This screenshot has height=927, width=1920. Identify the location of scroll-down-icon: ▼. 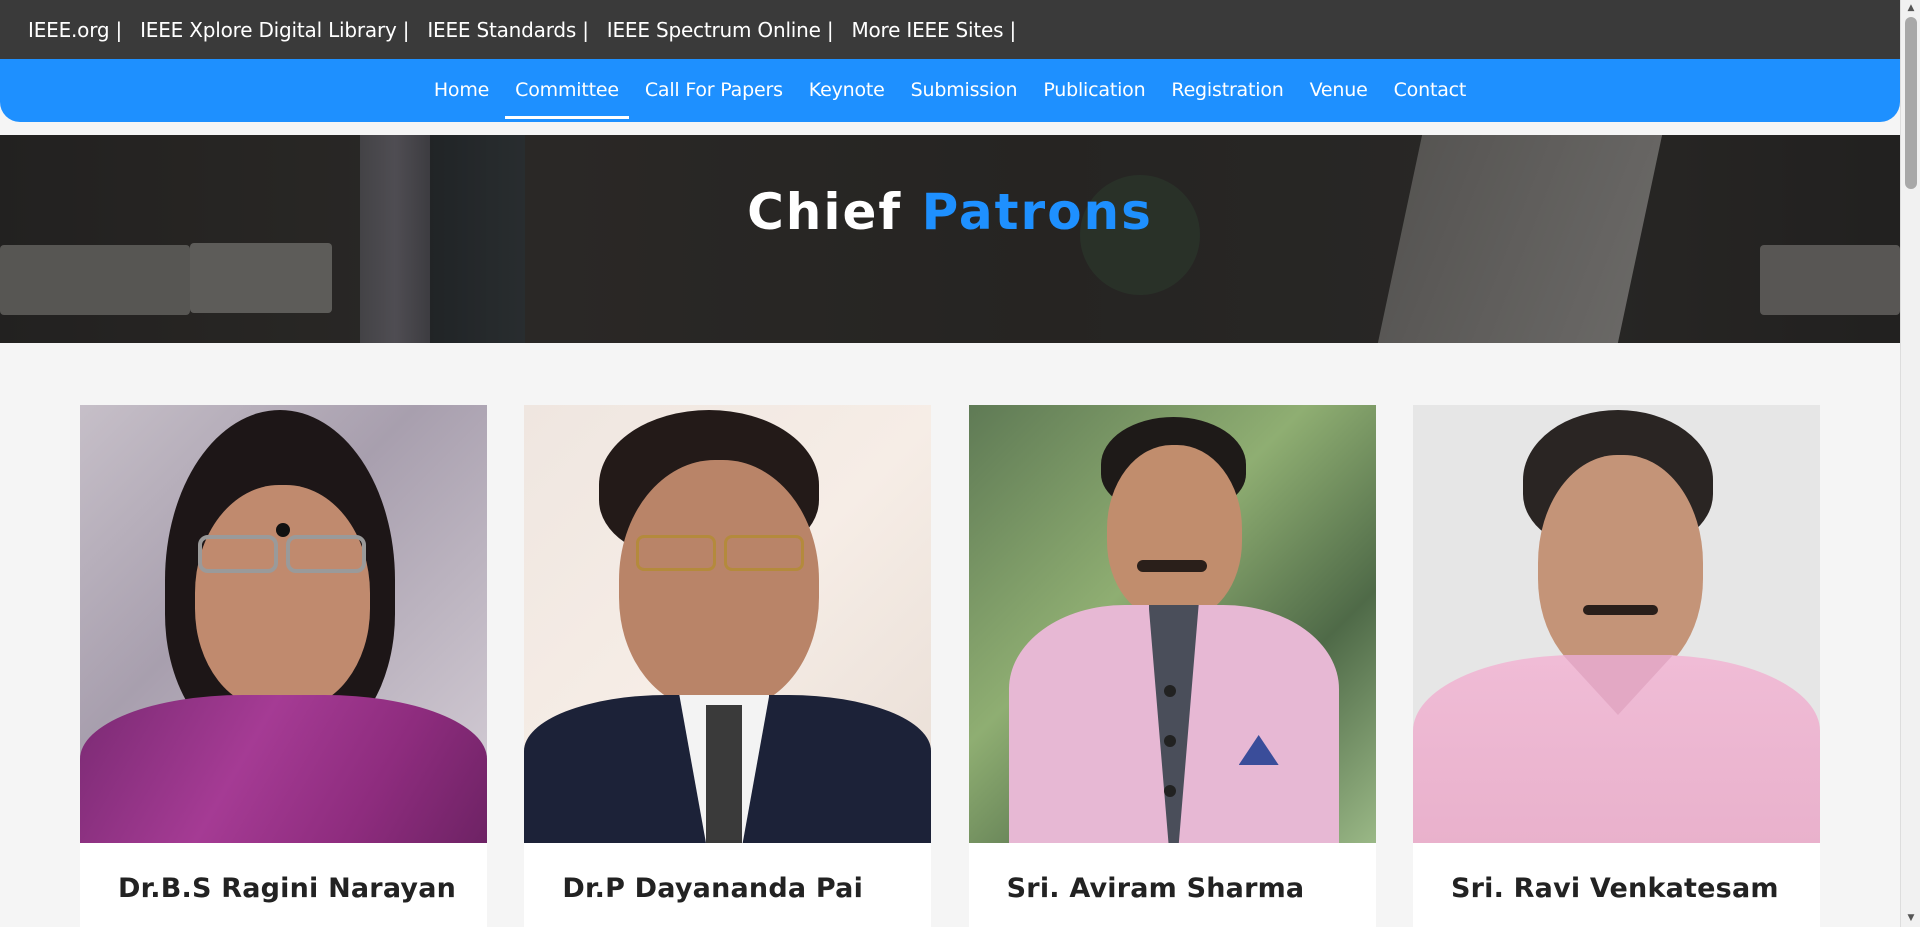
(1910, 918).